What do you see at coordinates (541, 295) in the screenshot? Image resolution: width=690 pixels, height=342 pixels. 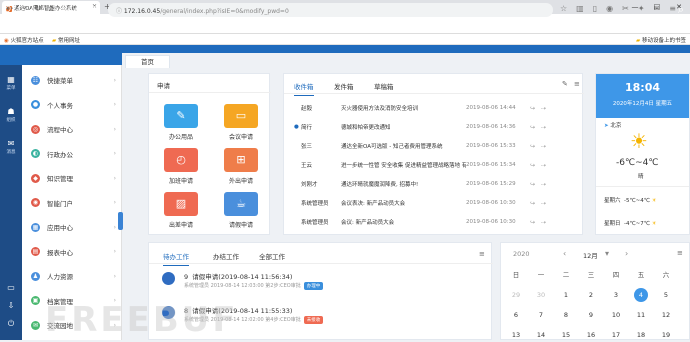 I see `calendar-day: 30` at bounding box center [541, 295].